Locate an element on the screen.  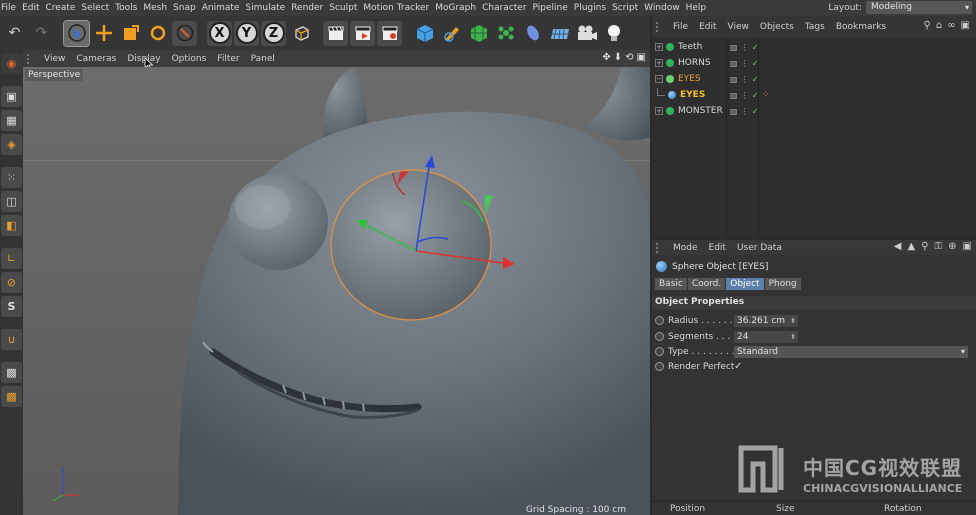
am-menu-mode: Mode is located at coordinates (685, 248).